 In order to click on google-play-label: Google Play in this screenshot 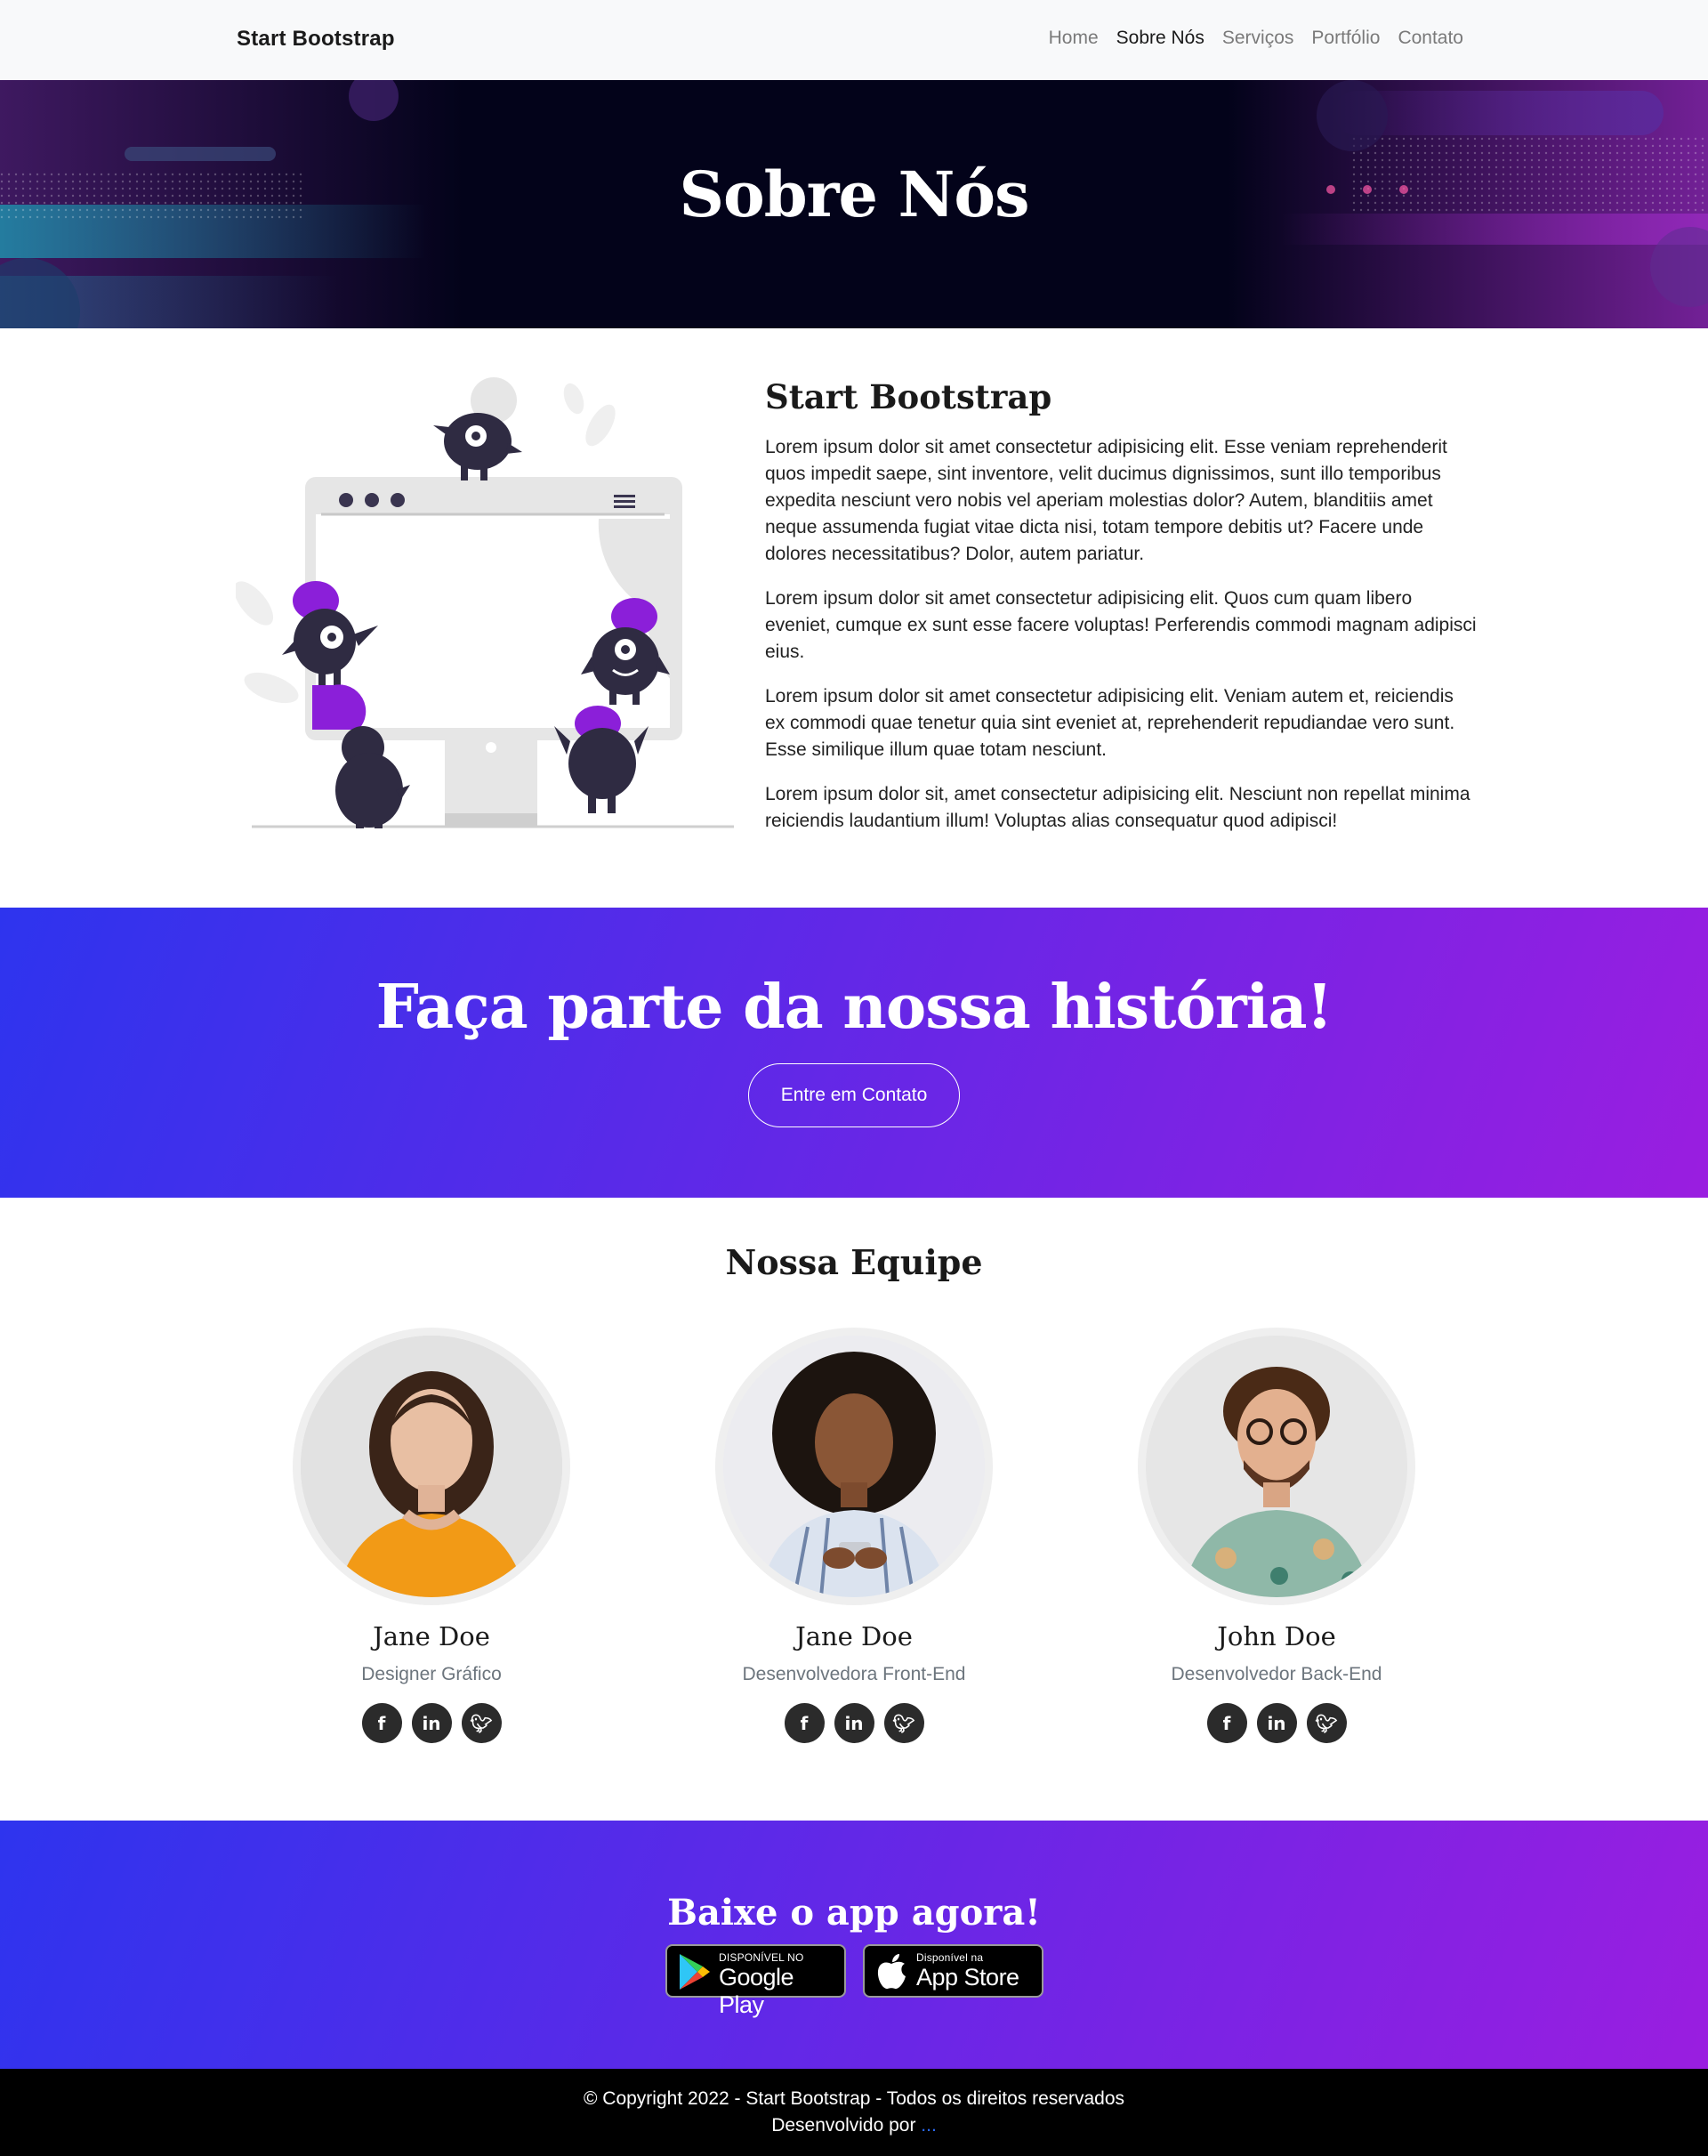, I will do `click(756, 1991)`.